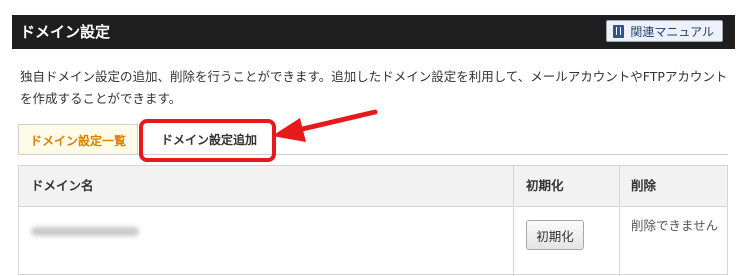 The height and width of the screenshot is (276, 747). I want to click on tab-domain-list: ドメイン設定一覧, so click(78, 139).